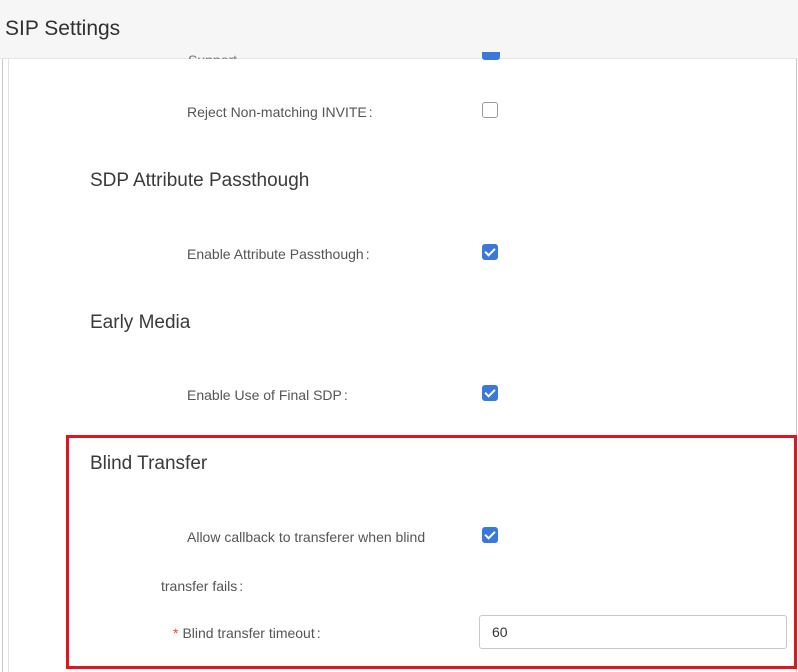 The image size is (798, 672). What do you see at coordinates (490, 393) in the screenshot?
I see `enable-final-sdp-checkbox` at bounding box center [490, 393].